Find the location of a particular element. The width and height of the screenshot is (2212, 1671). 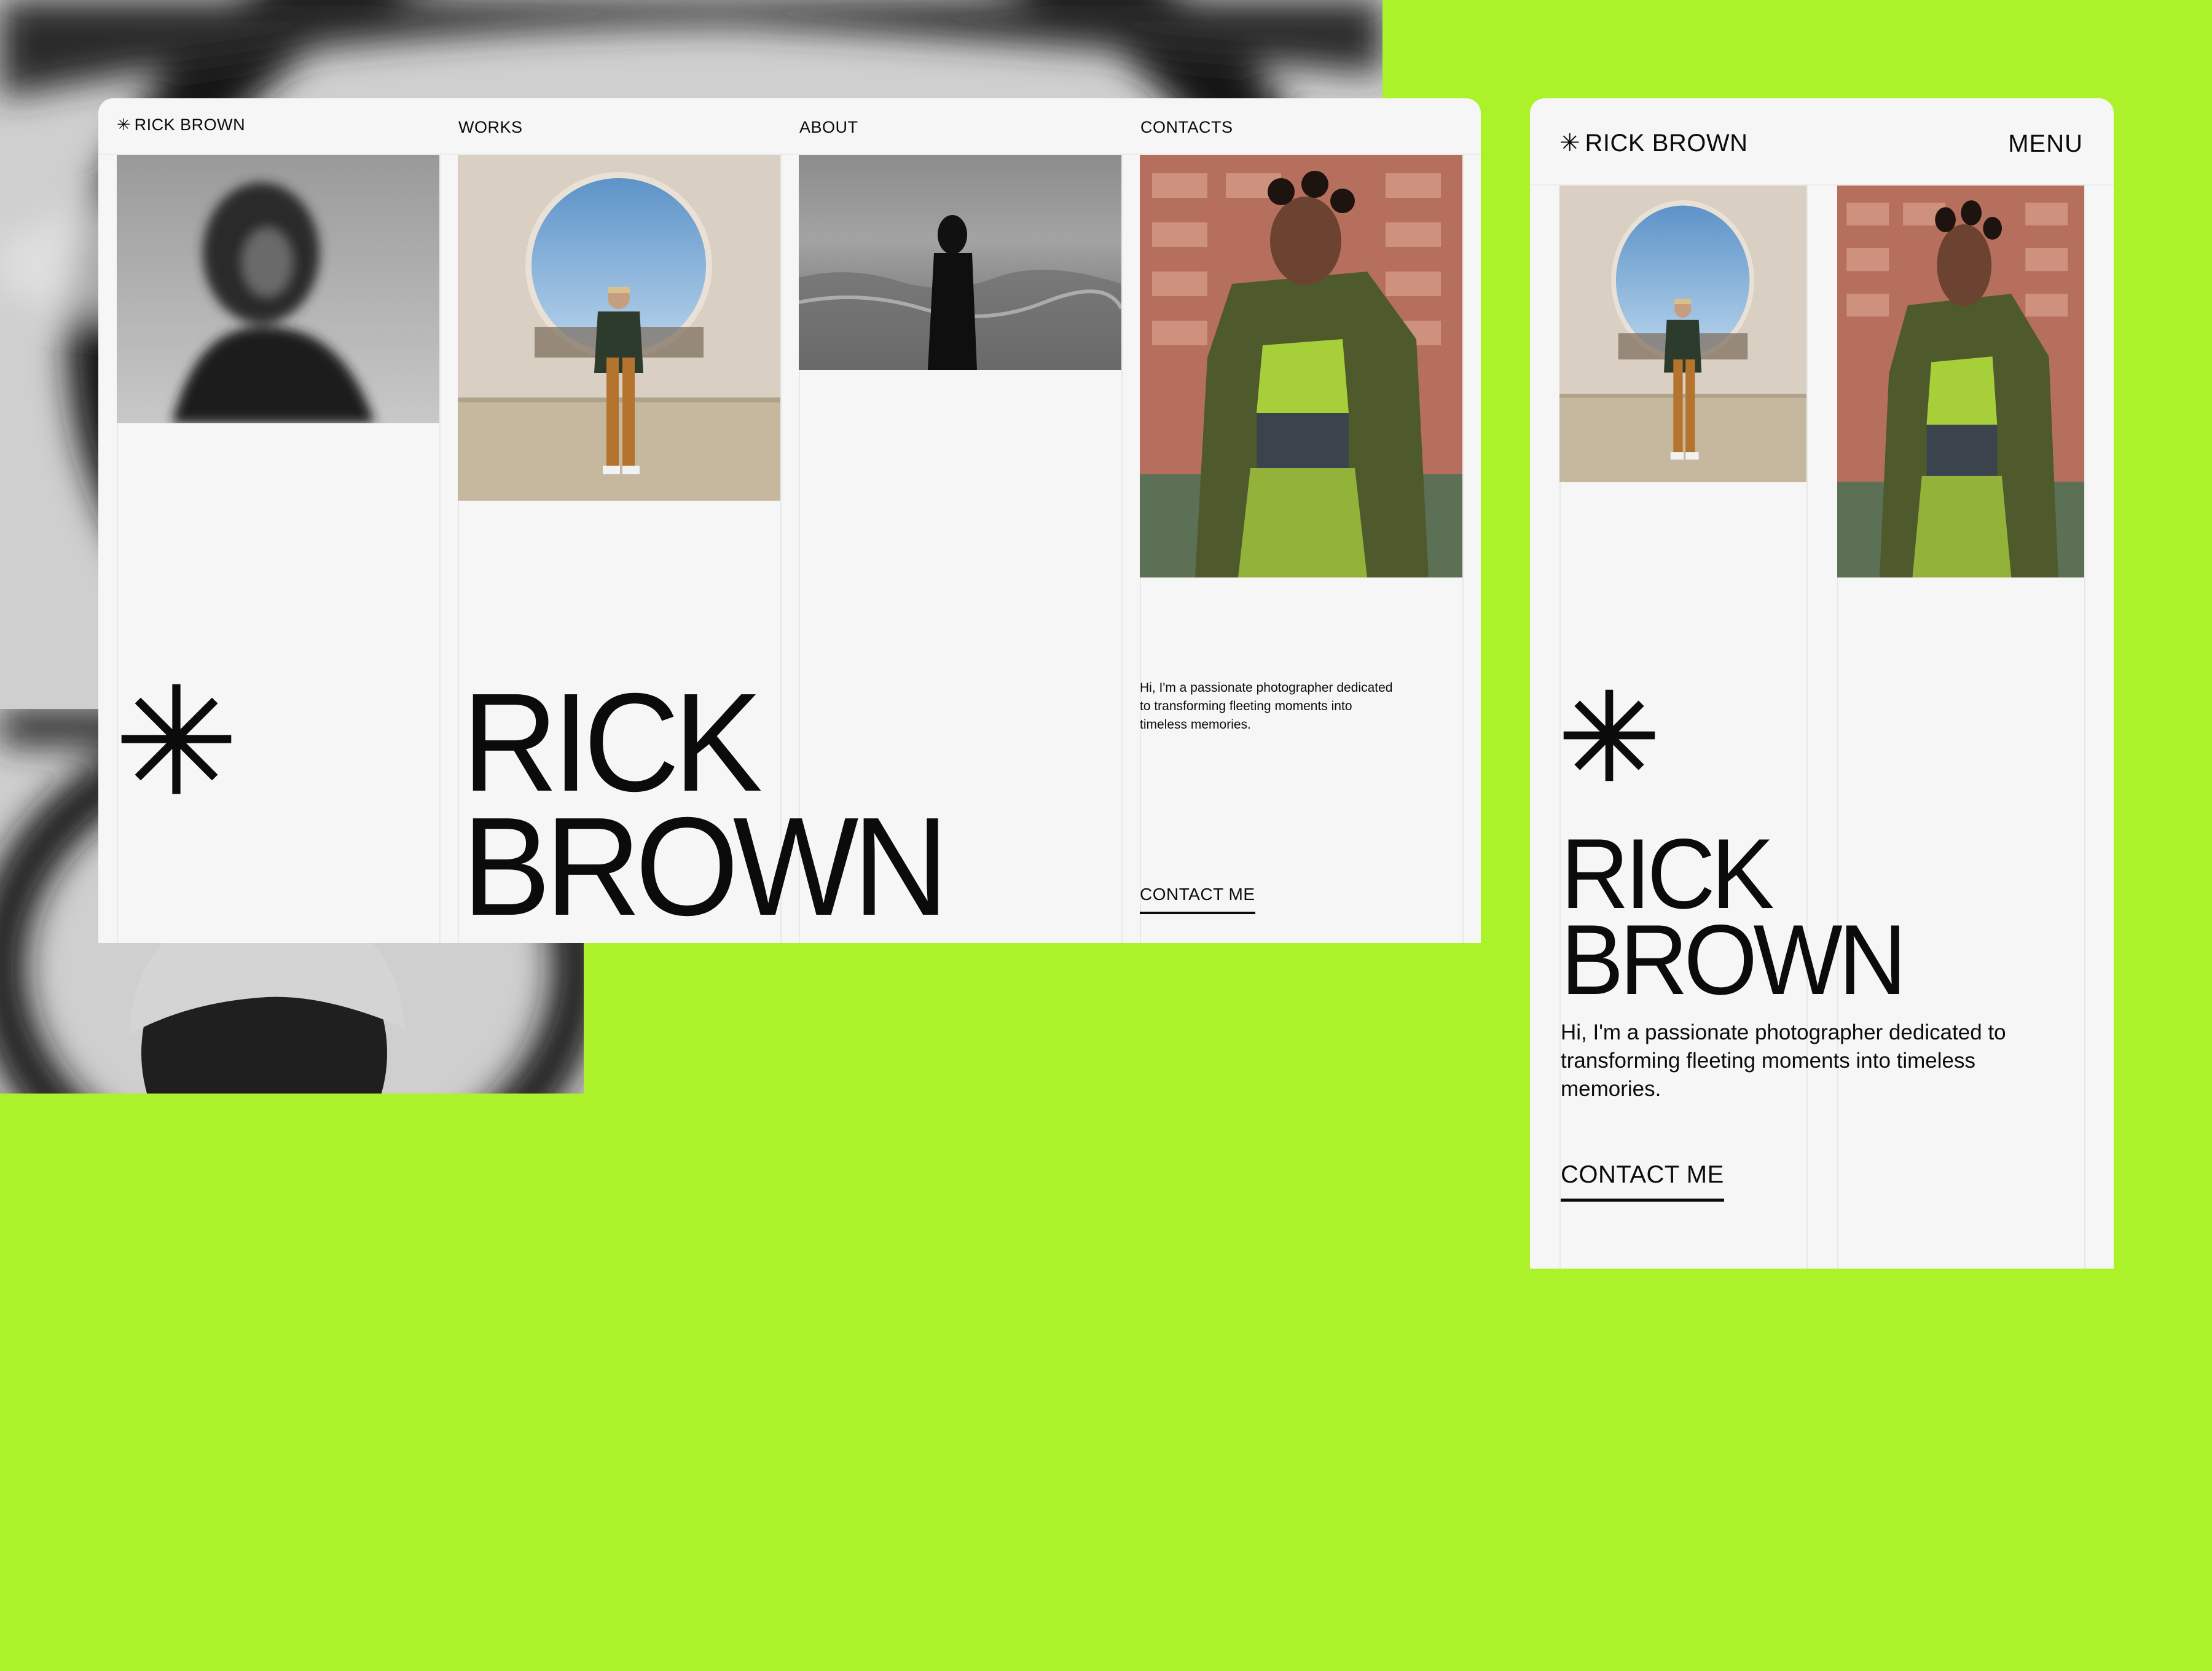

nav-about: ABOUT is located at coordinates (828, 128).